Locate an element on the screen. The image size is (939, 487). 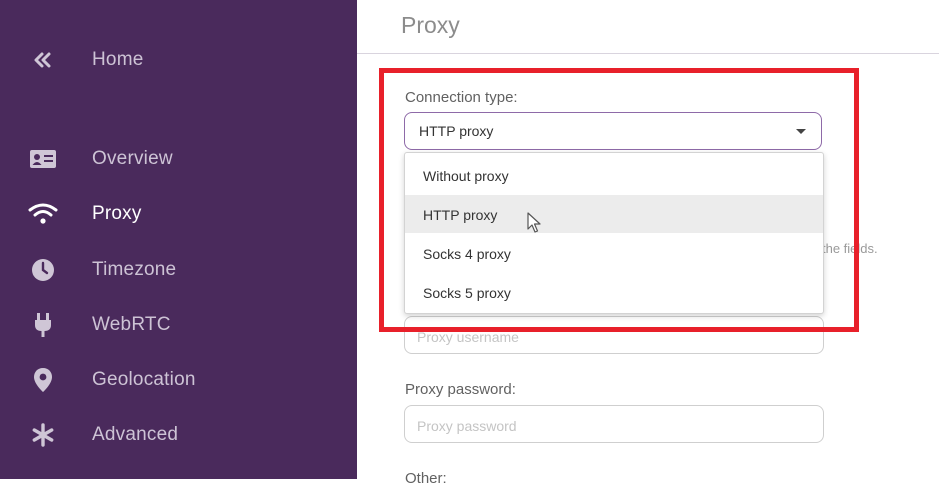
title-divider is located at coordinates (648, 53).